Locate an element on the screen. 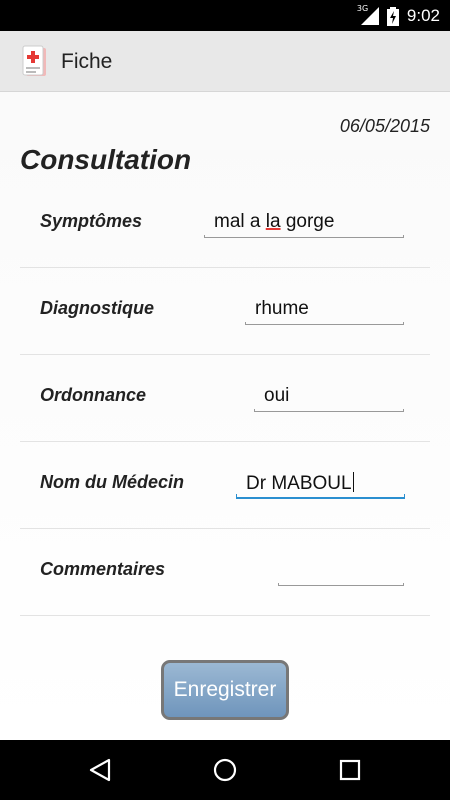  consultation-date: 06/05/2015 is located at coordinates (384, 126).